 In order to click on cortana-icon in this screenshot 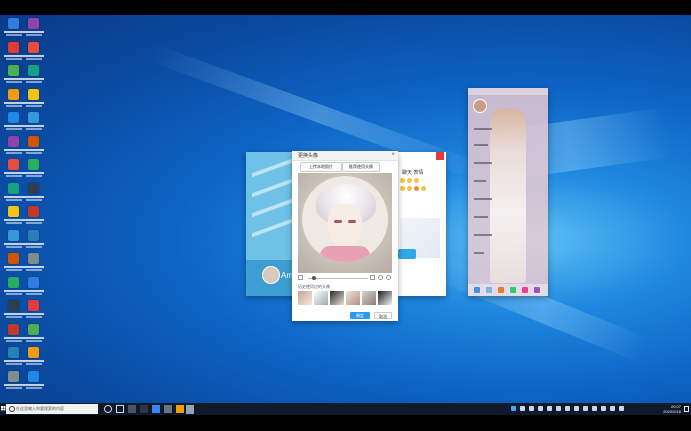, I will do `click(108, 409)`.